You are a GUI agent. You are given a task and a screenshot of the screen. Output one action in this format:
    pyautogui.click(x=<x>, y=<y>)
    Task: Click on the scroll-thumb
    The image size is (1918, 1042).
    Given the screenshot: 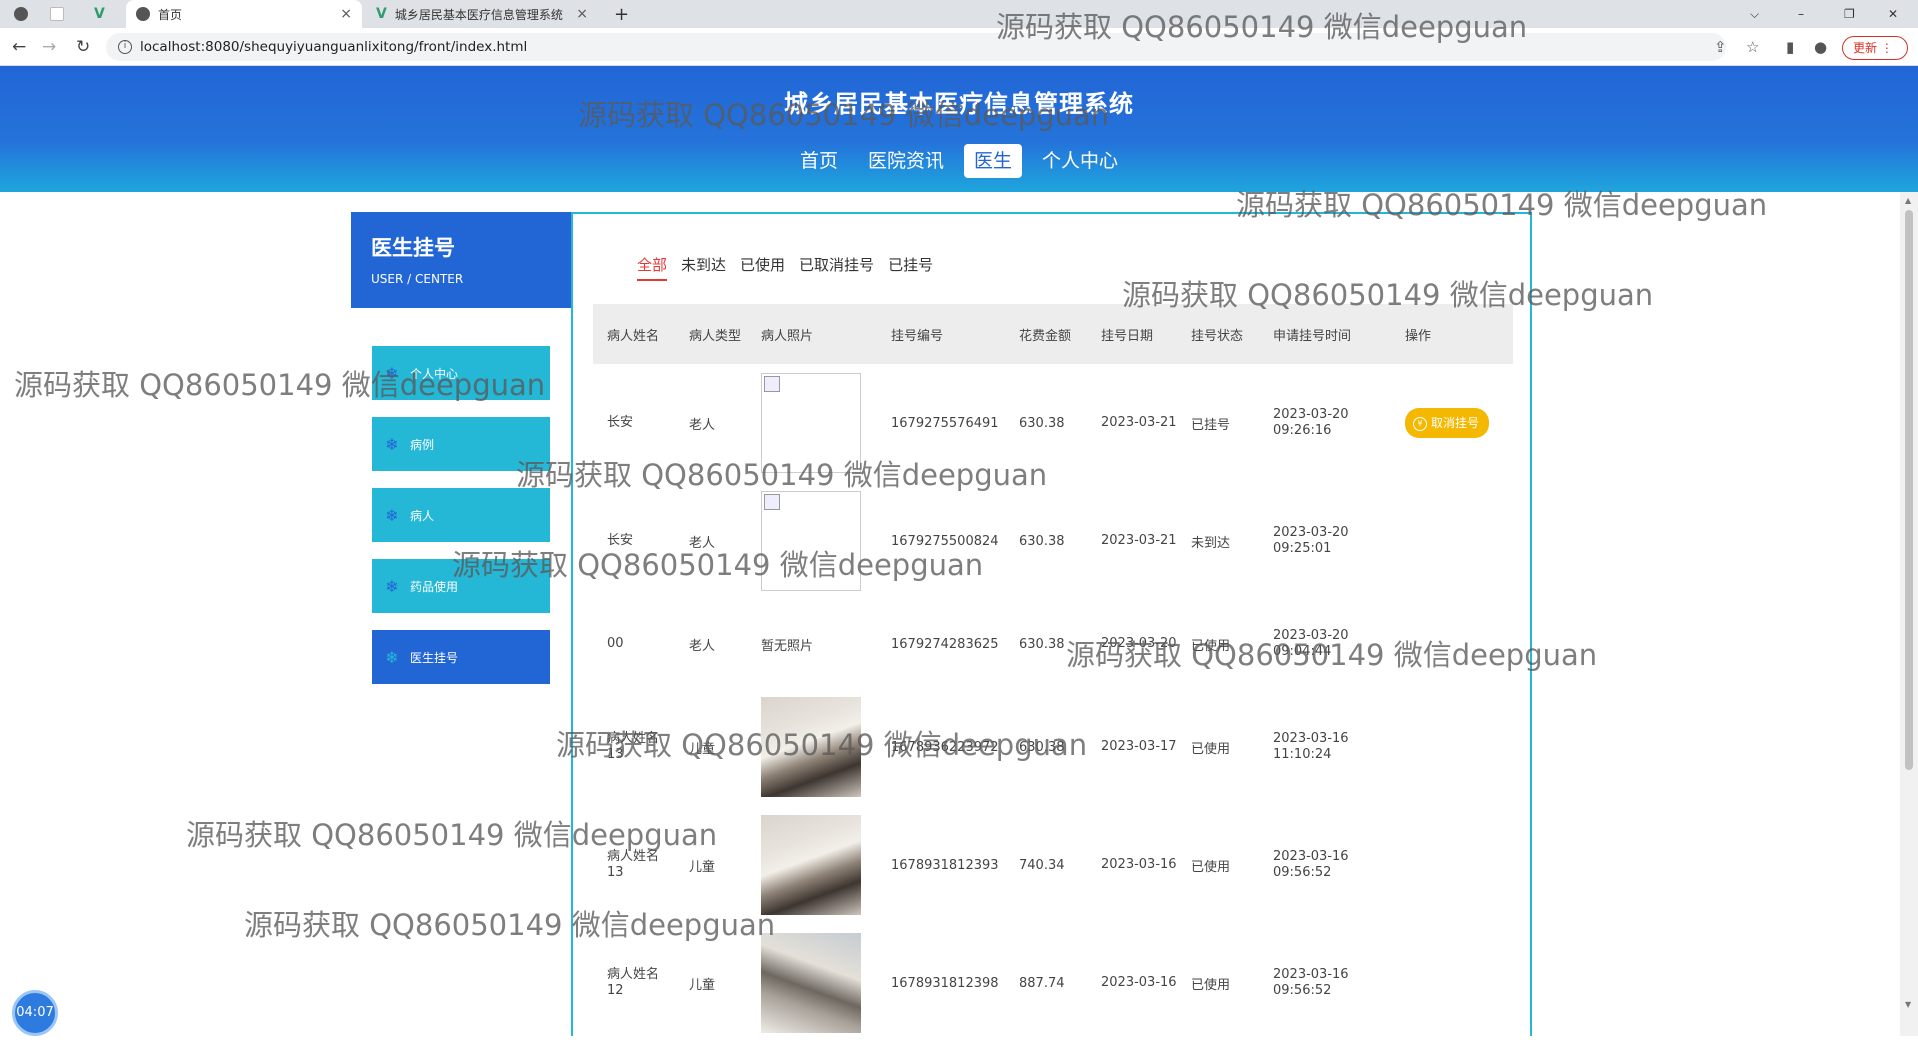 What is the action you would take?
    pyautogui.click(x=1909, y=490)
    